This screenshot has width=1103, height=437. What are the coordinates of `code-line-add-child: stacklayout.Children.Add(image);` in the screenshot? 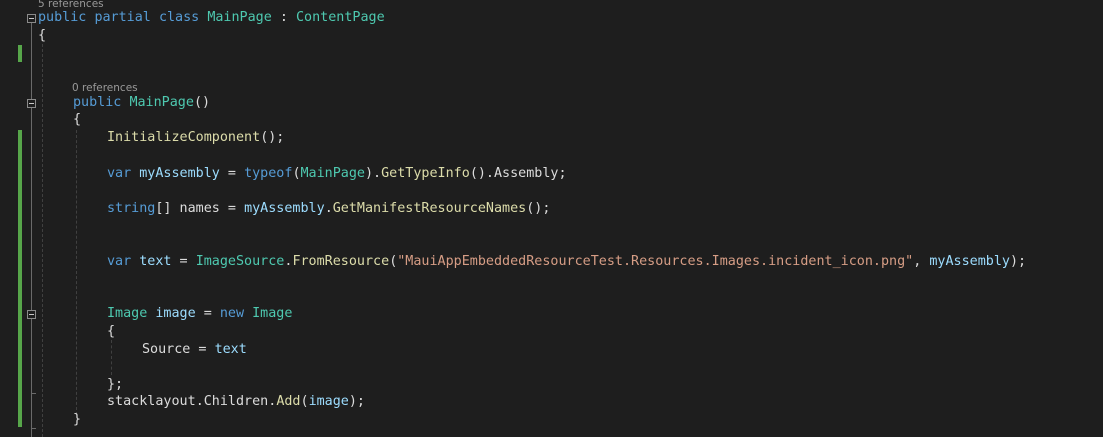 It's located at (236, 401).